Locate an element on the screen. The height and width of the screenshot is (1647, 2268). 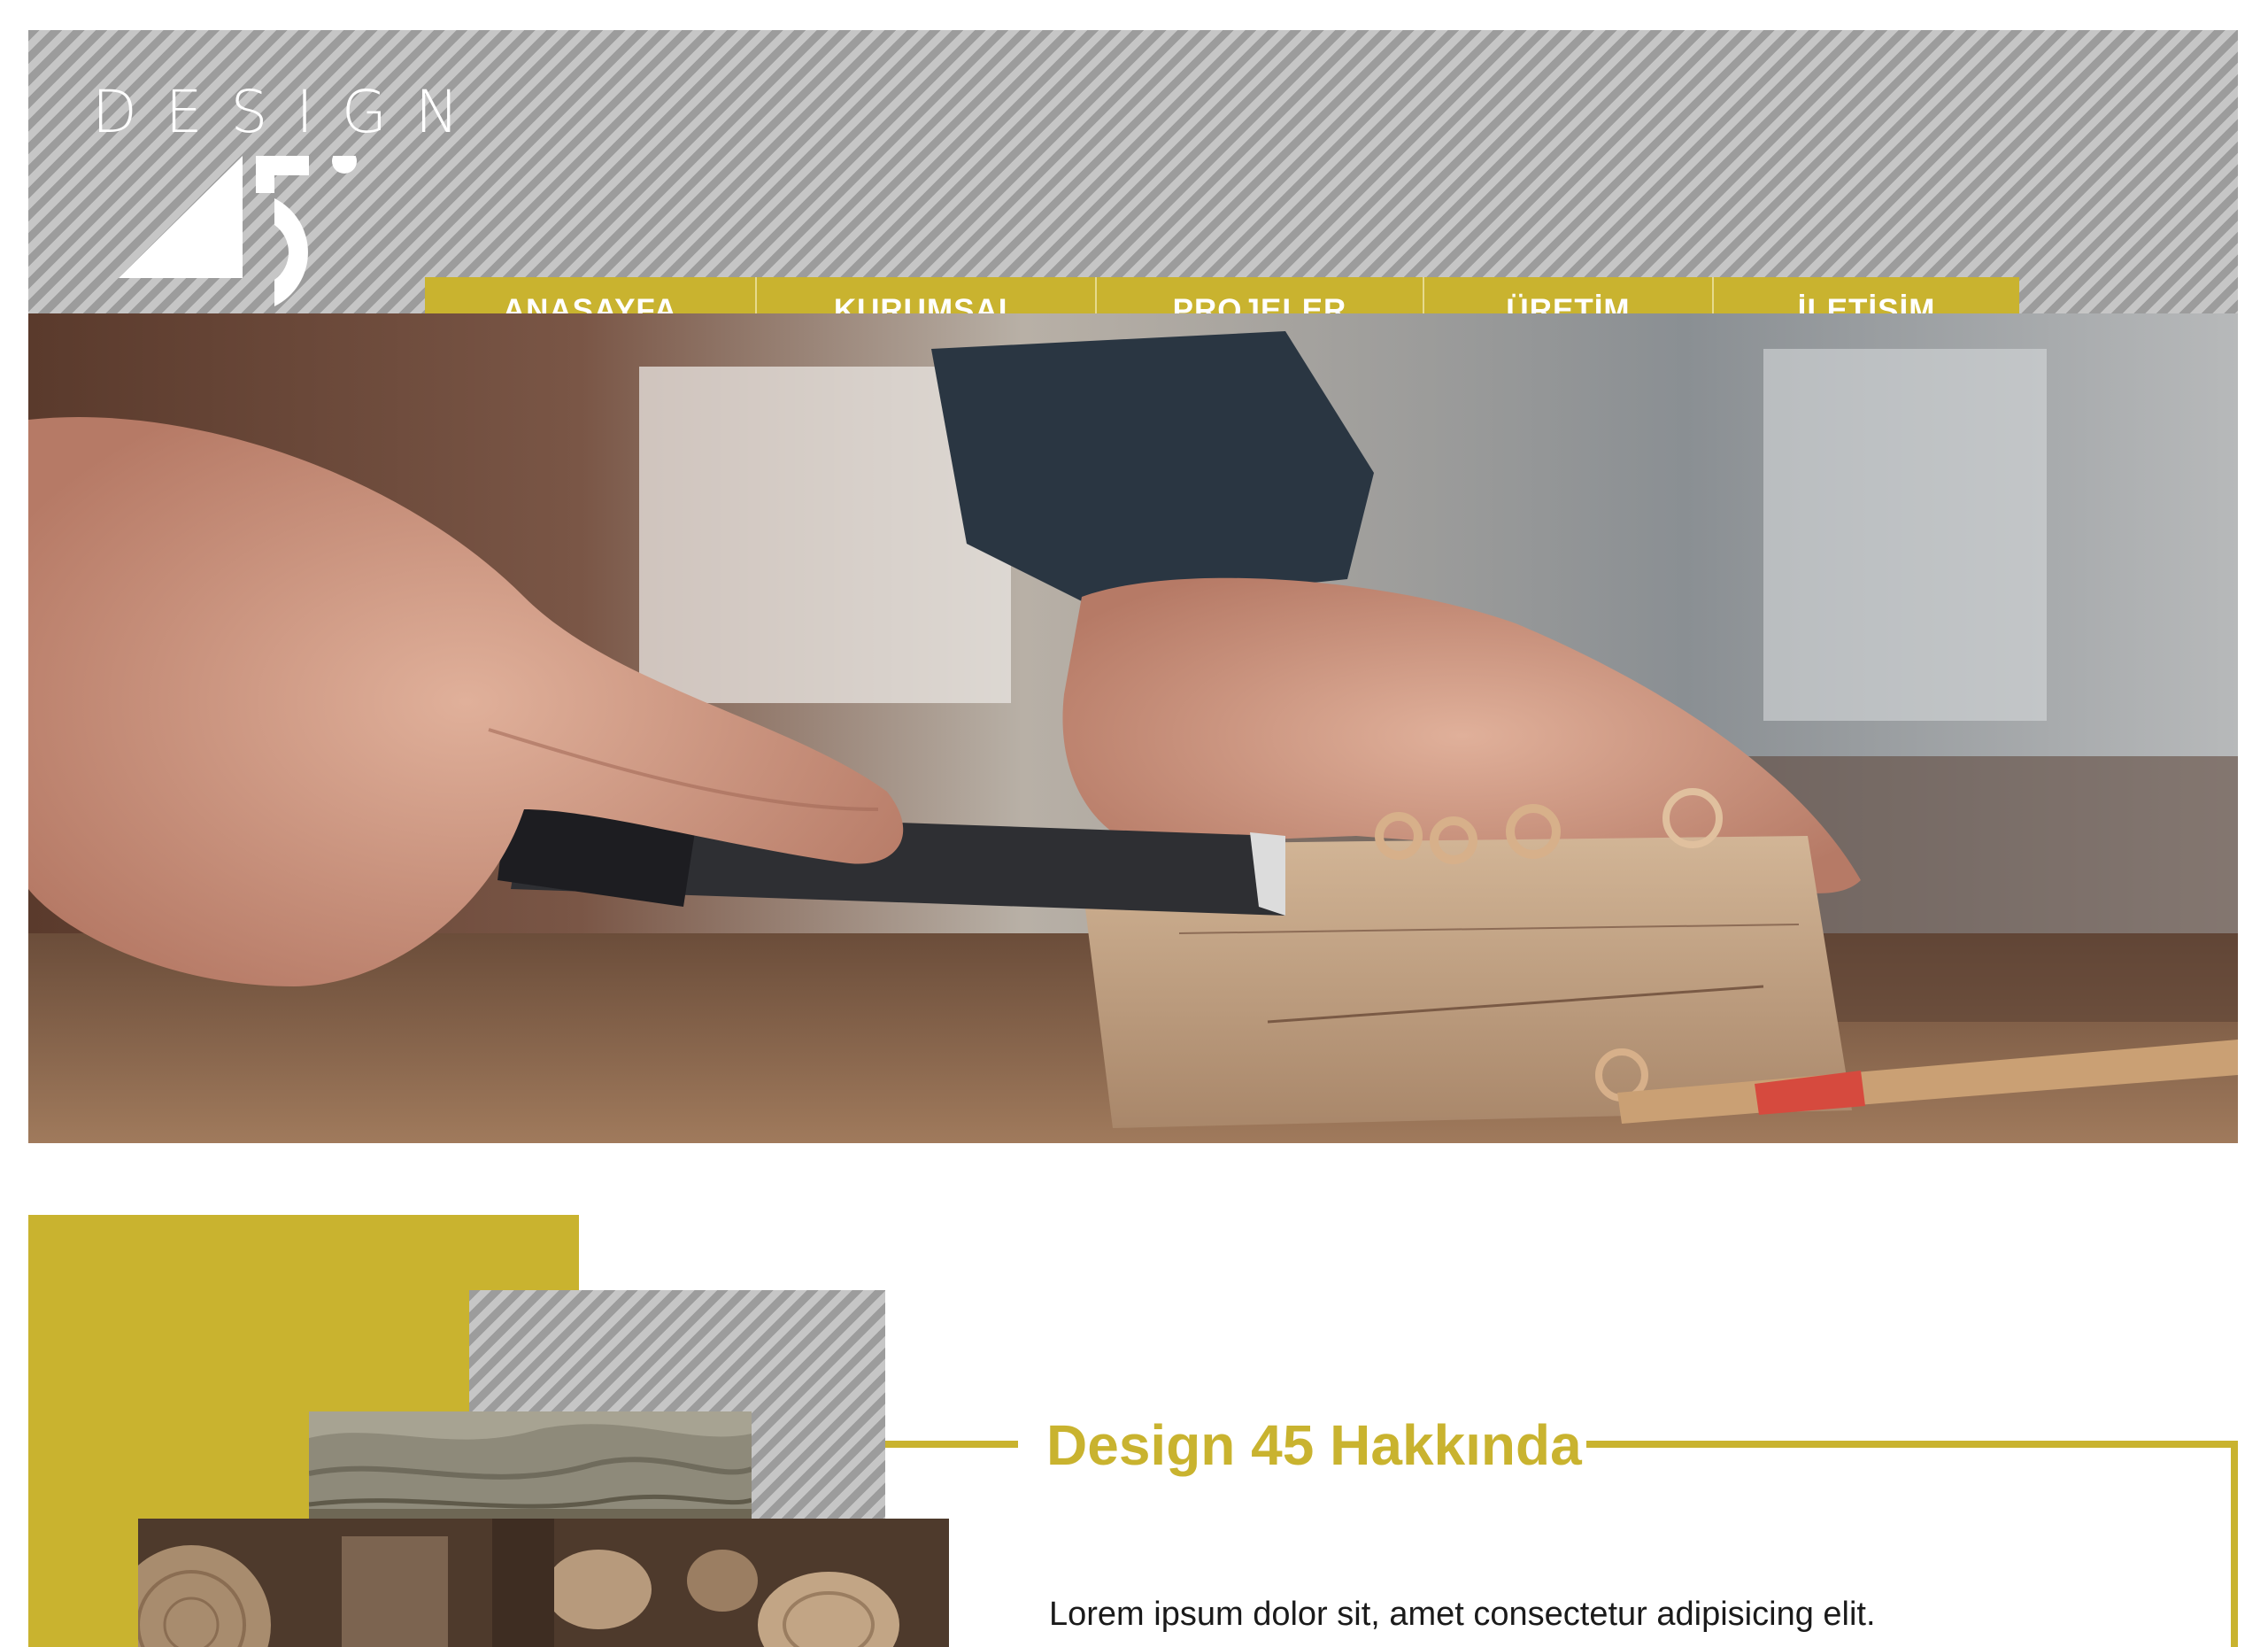
title-rule-vertical is located at coordinates (2234, 1544).